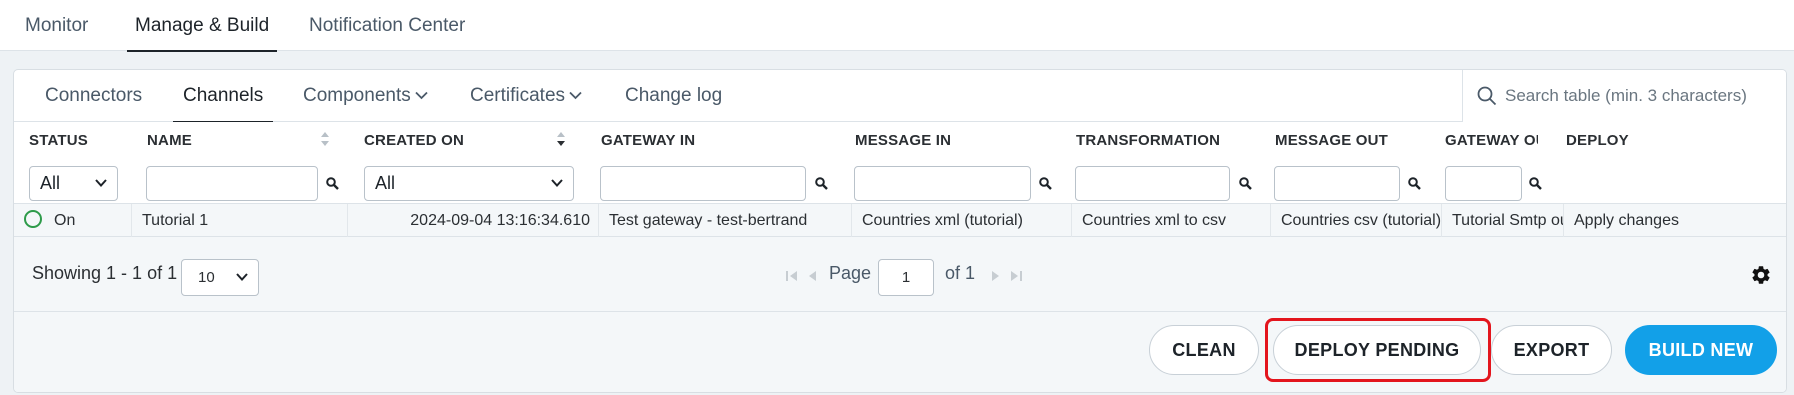 Image resolution: width=1794 pixels, height=395 pixels. I want to click on tab-certificates: Certificates, so click(526, 96).